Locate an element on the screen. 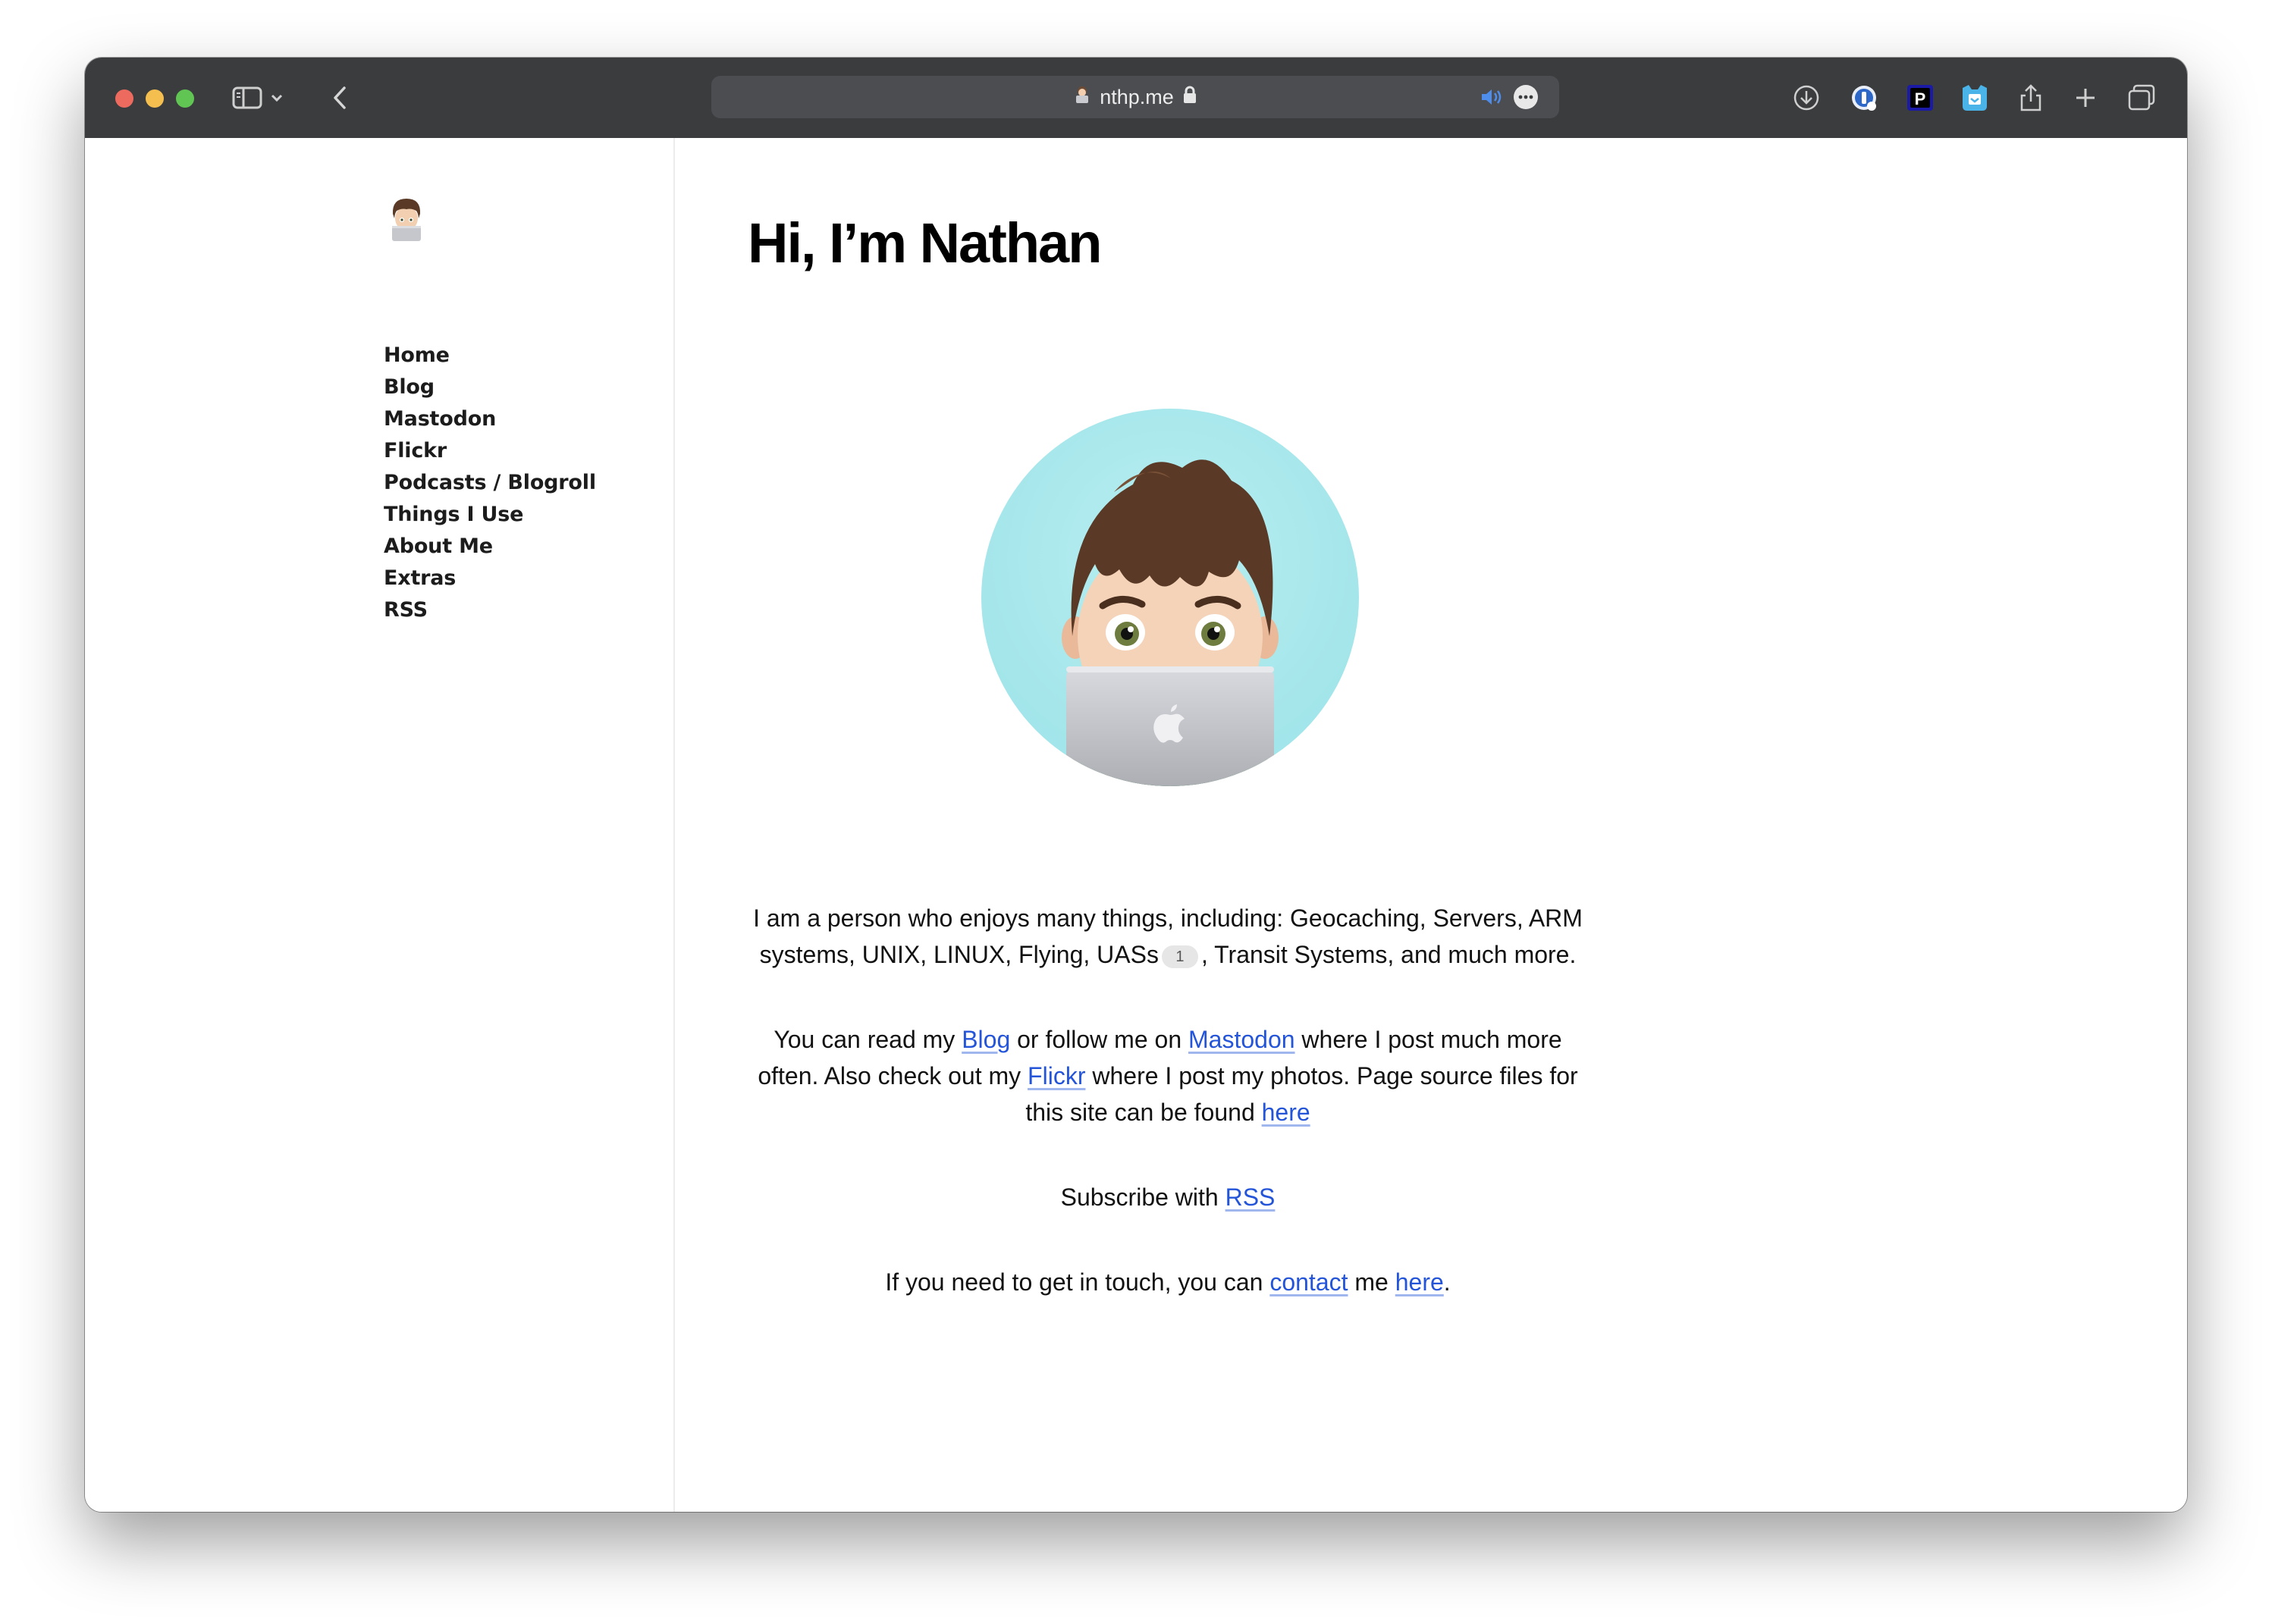 The height and width of the screenshot is (1624, 2272). blog-link: Blog is located at coordinates (986, 1039).